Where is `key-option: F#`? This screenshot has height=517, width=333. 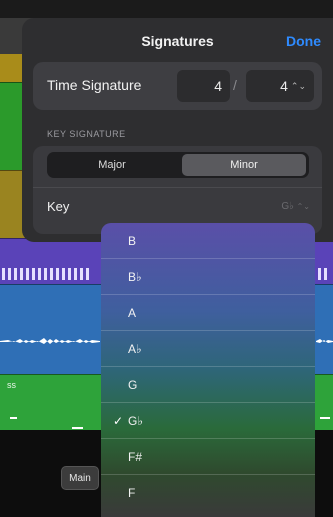 key-option: F# is located at coordinates (208, 457).